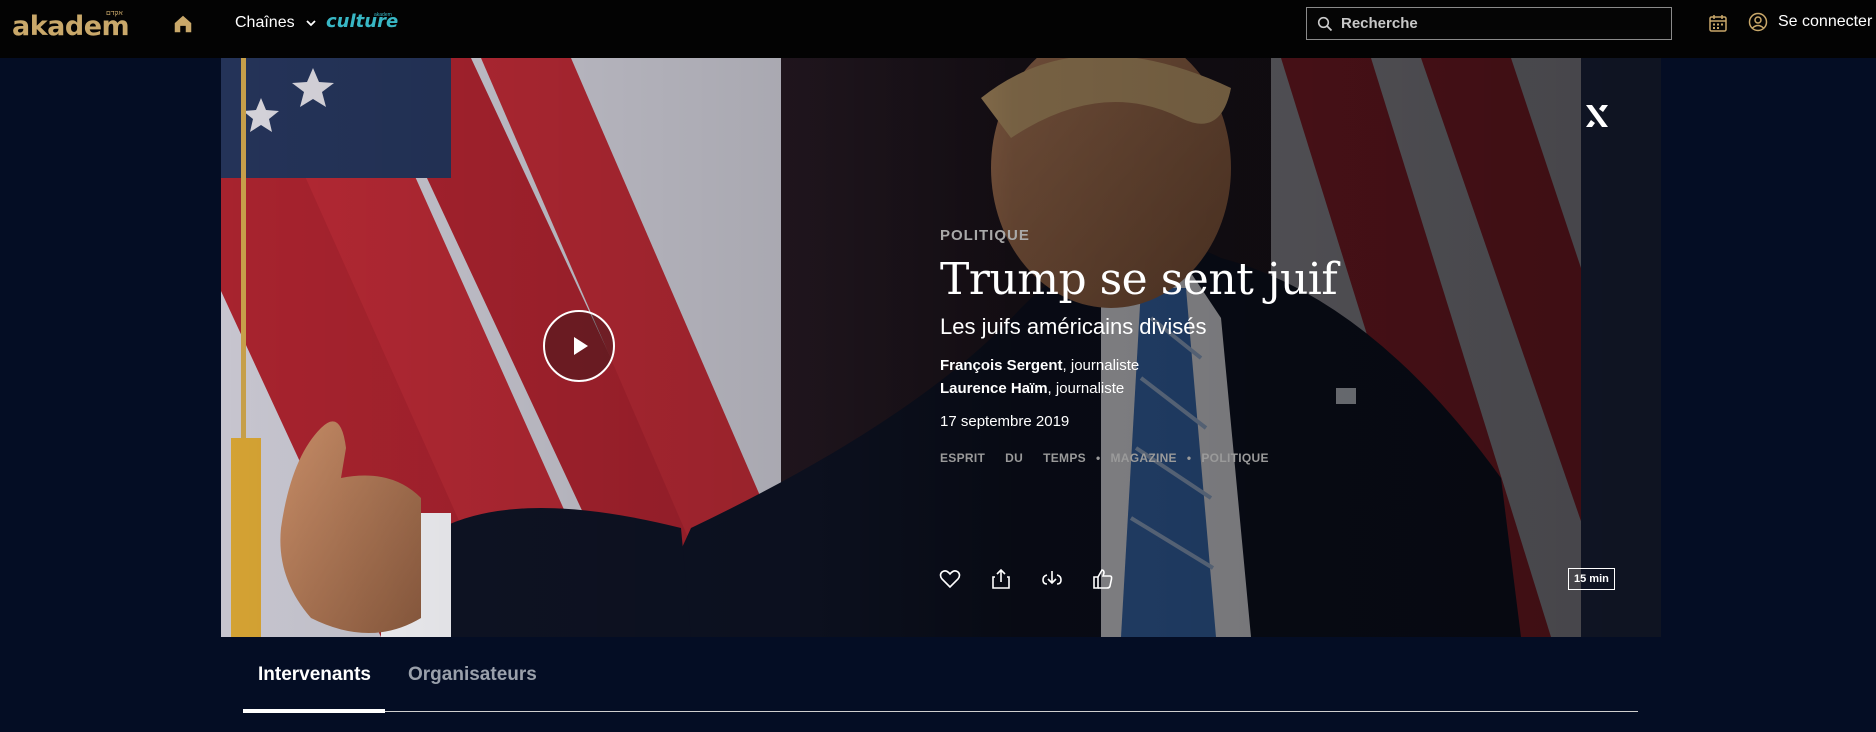 This screenshot has height=732, width=1876. Describe the element at coordinates (1104, 458) in the screenshot. I see `tag-list: ESPRIT DU TEMPS • MAGAZINE • POLITIQUE` at that location.